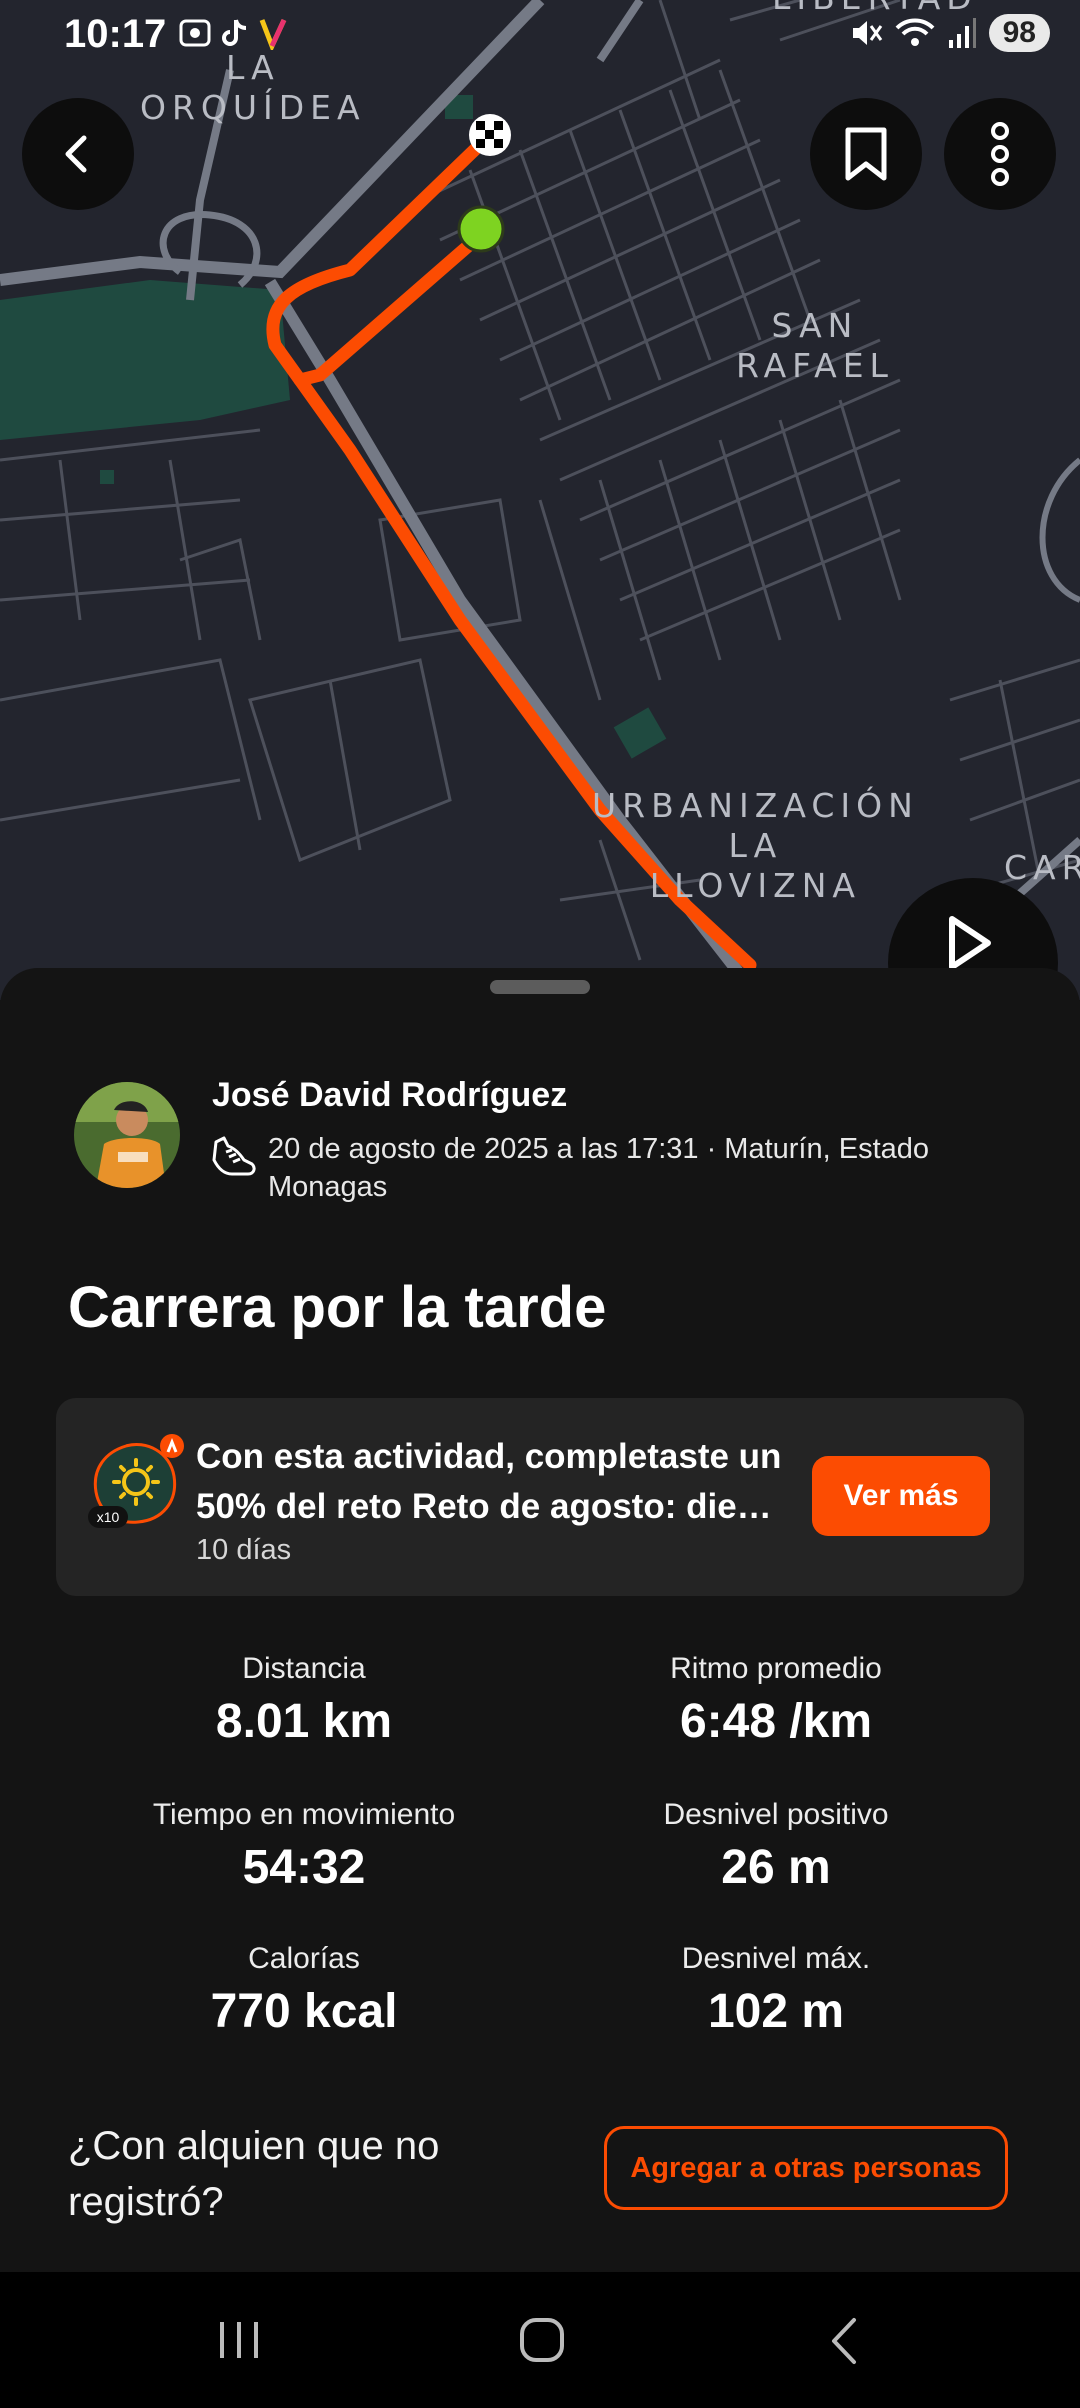 This screenshot has height=2408, width=1080. What do you see at coordinates (915, 32) in the screenshot?
I see `wifi-icon` at bounding box center [915, 32].